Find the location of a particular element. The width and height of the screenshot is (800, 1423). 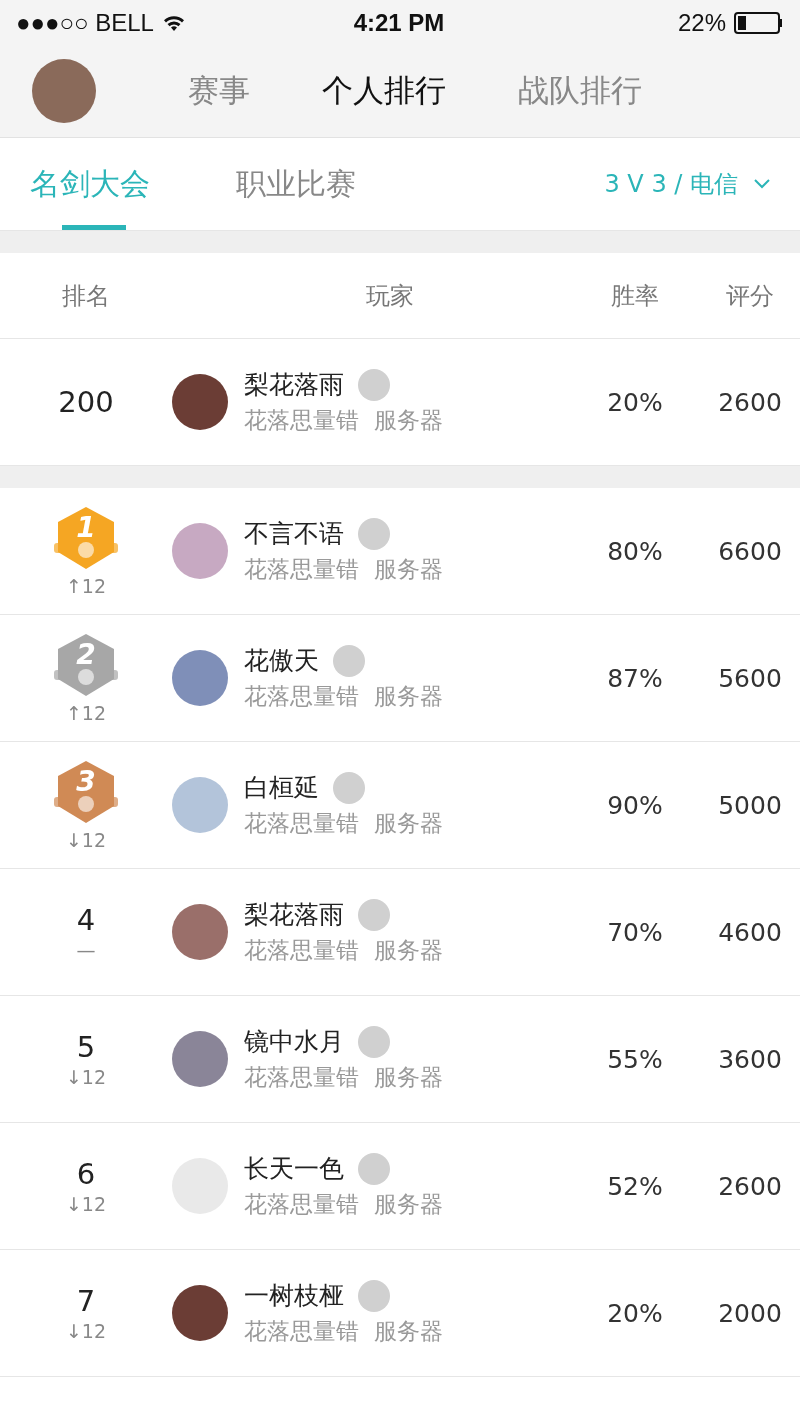

rank-number: 6 is located at coordinates (86, 1174).